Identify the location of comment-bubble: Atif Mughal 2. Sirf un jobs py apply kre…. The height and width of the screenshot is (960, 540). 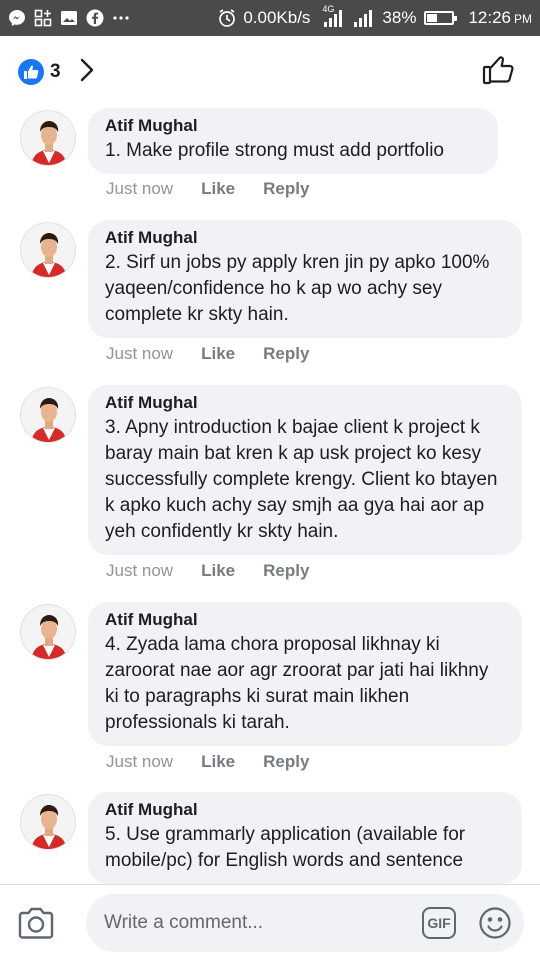
(305, 279).